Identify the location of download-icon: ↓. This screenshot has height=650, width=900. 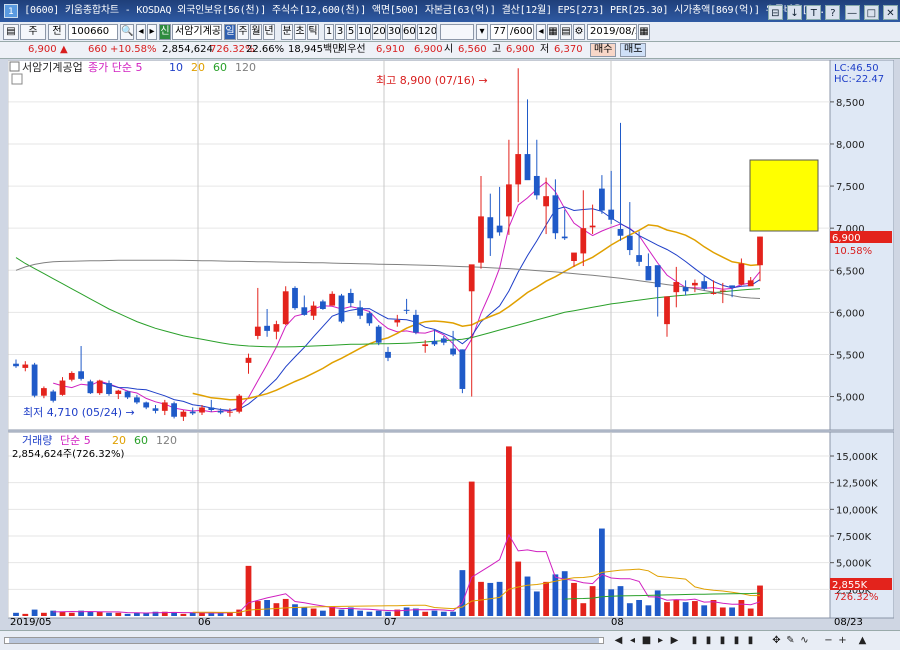
(795, 12).